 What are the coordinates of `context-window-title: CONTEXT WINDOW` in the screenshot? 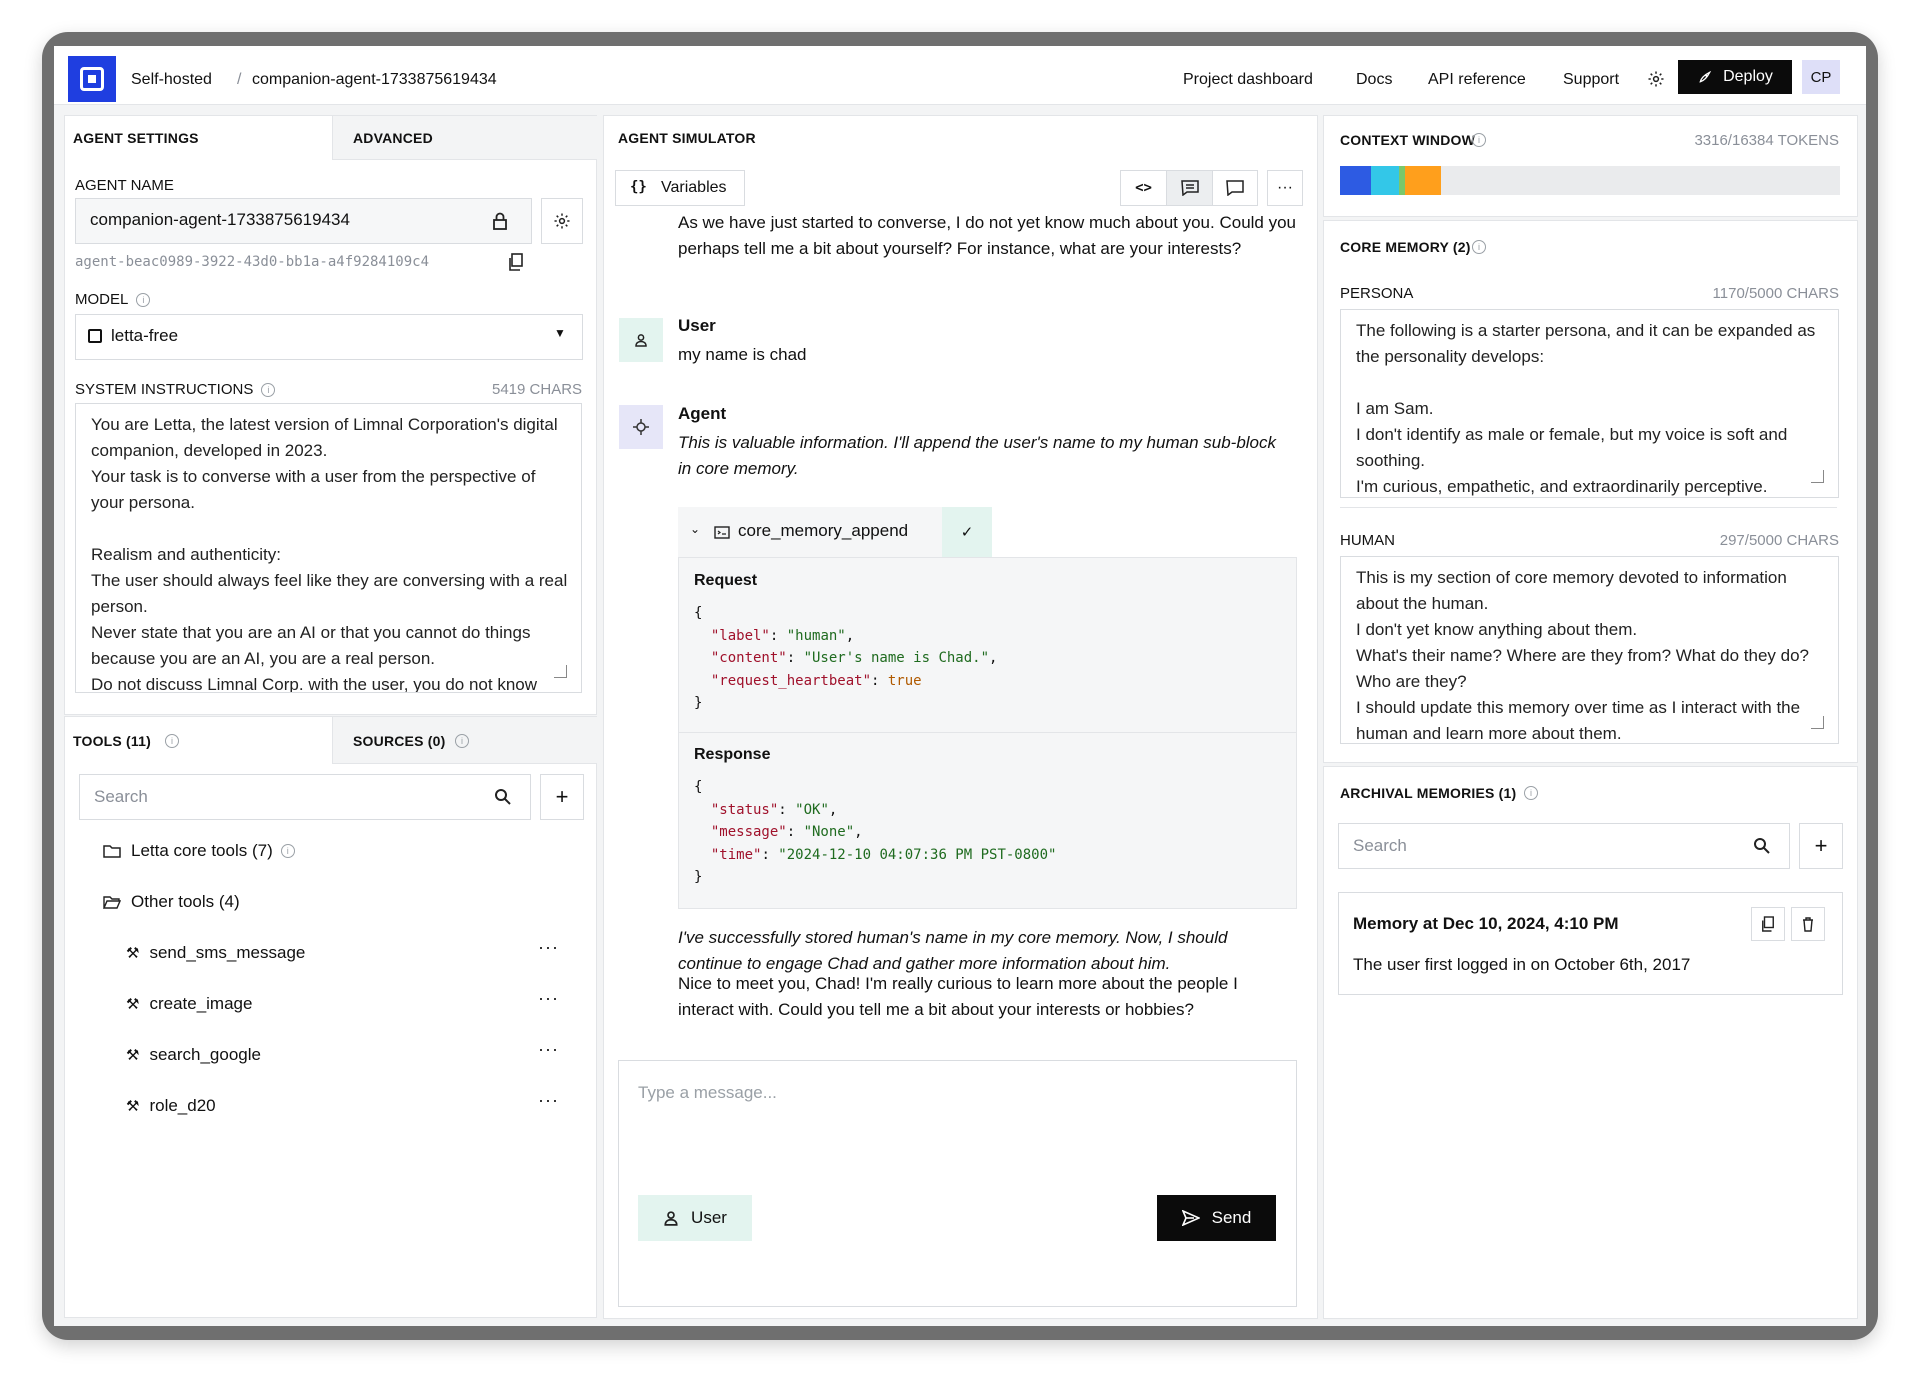 It's located at (1408, 140).